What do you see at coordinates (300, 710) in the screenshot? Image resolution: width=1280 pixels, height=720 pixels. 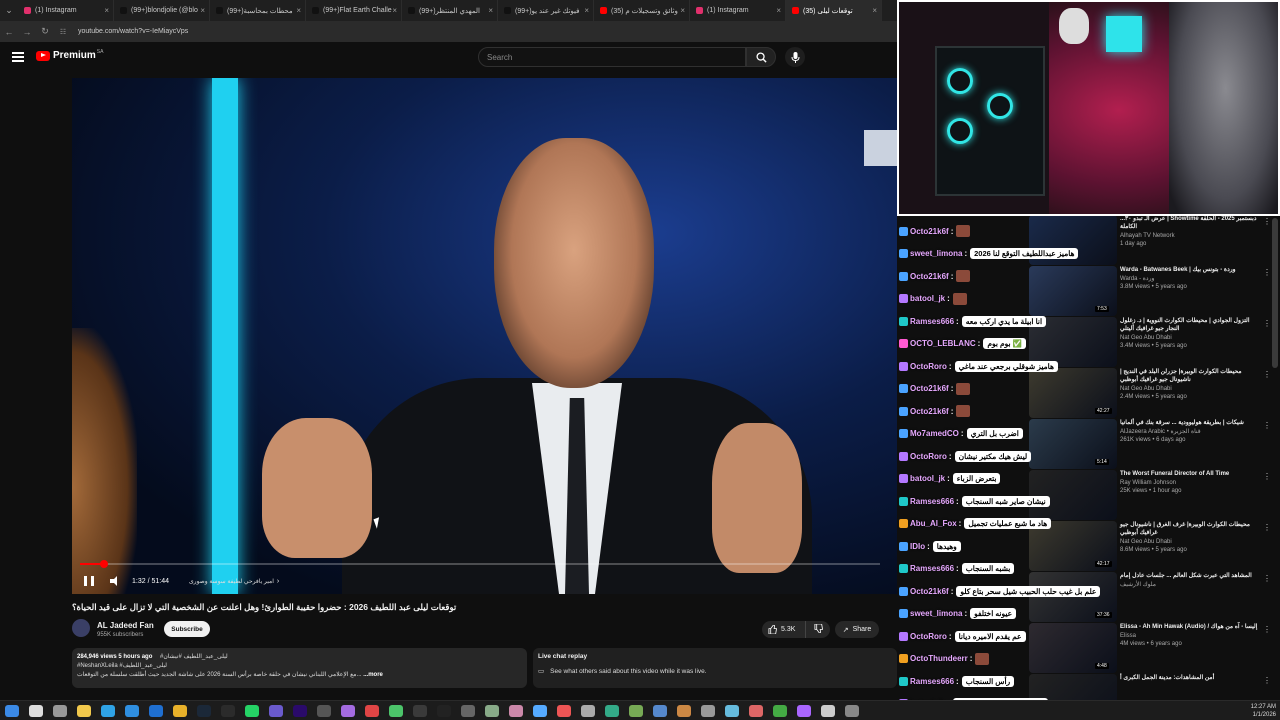 I see `premiere-icon` at bounding box center [300, 710].